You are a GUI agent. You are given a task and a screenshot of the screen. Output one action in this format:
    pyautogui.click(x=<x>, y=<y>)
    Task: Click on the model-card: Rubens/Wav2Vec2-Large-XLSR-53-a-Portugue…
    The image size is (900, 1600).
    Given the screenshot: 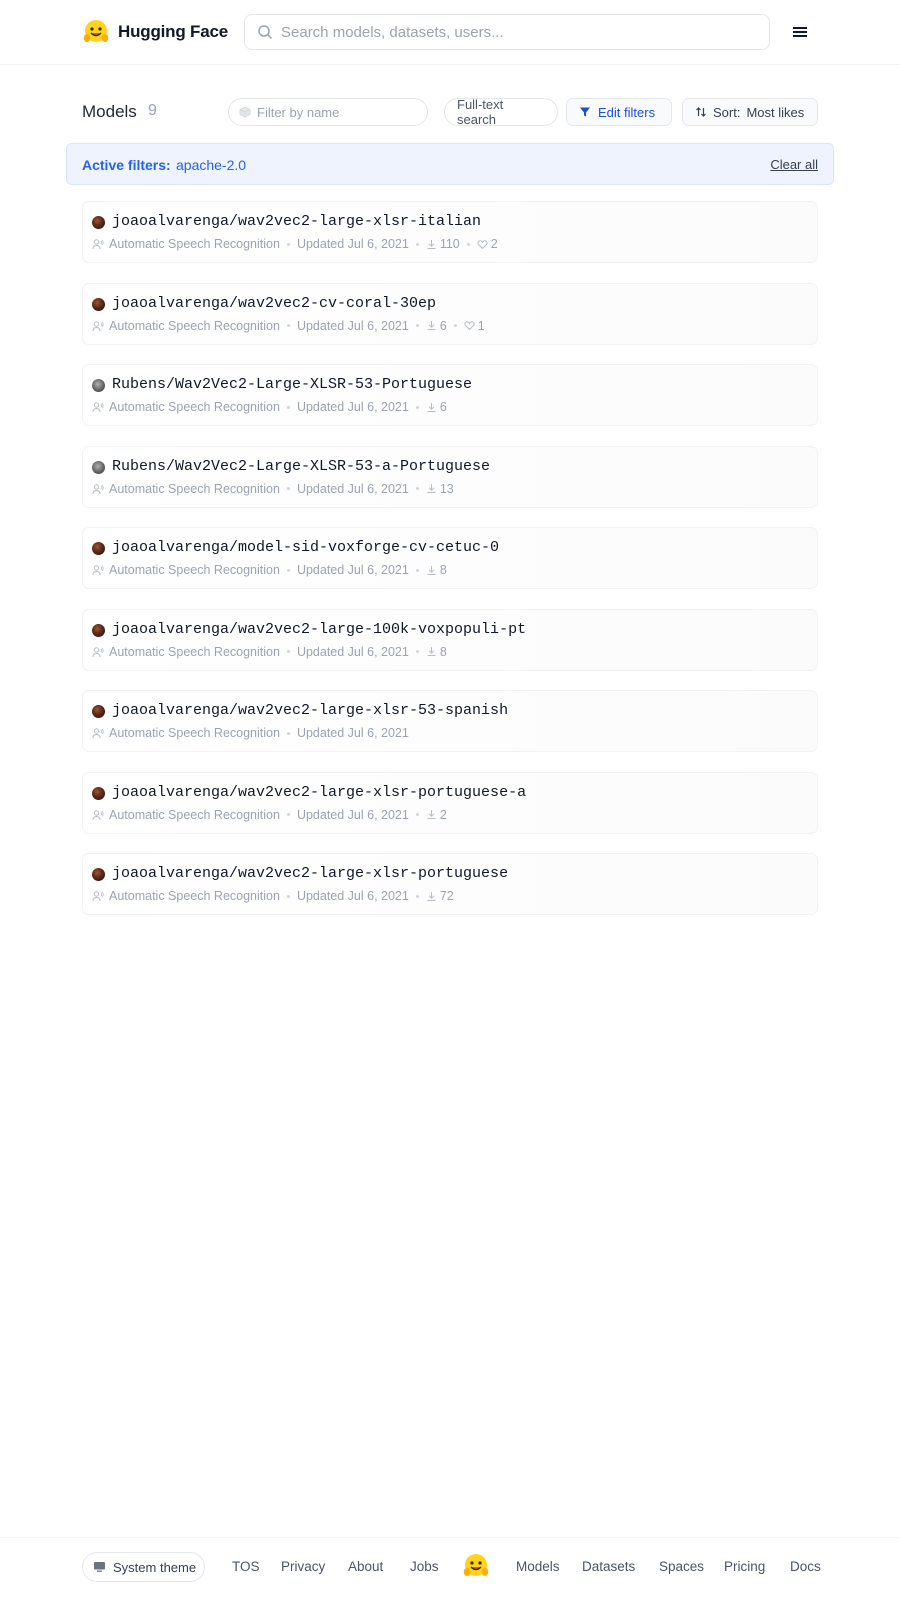 What is the action you would take?
    pyautogui.click(x=450, y=476)
    